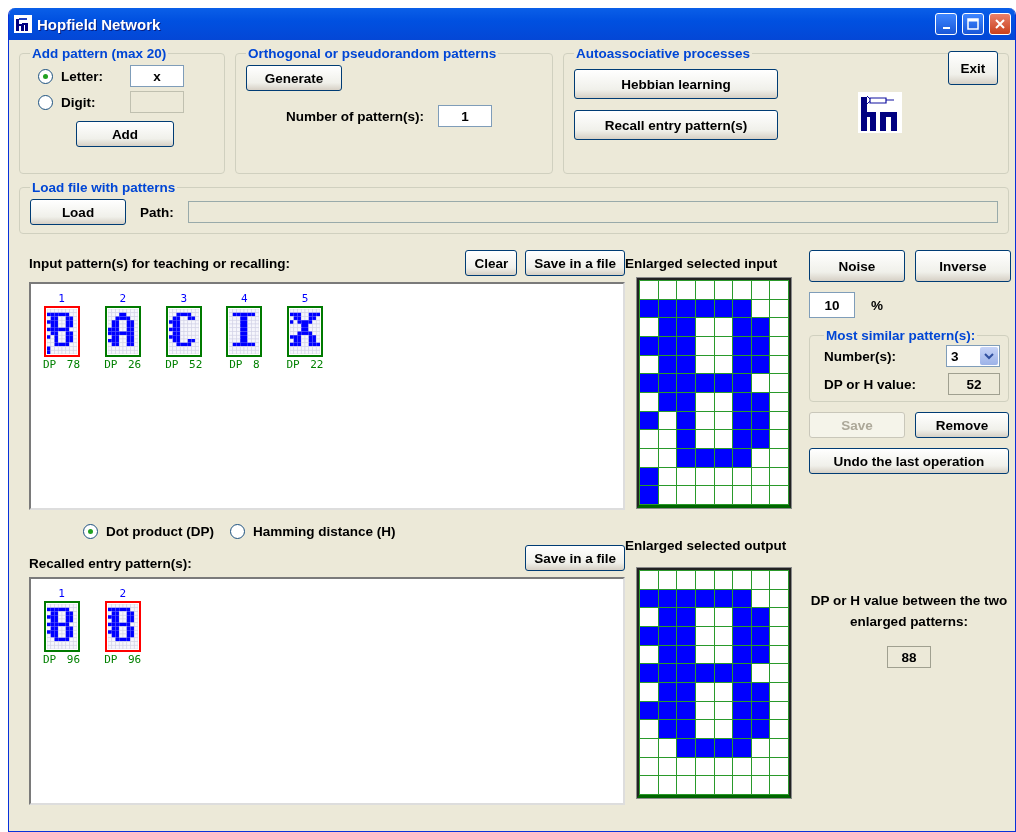  Describe the element at coordinates (491, 263) in the screenshot. I see `toolbar-button: Clear` at that location.